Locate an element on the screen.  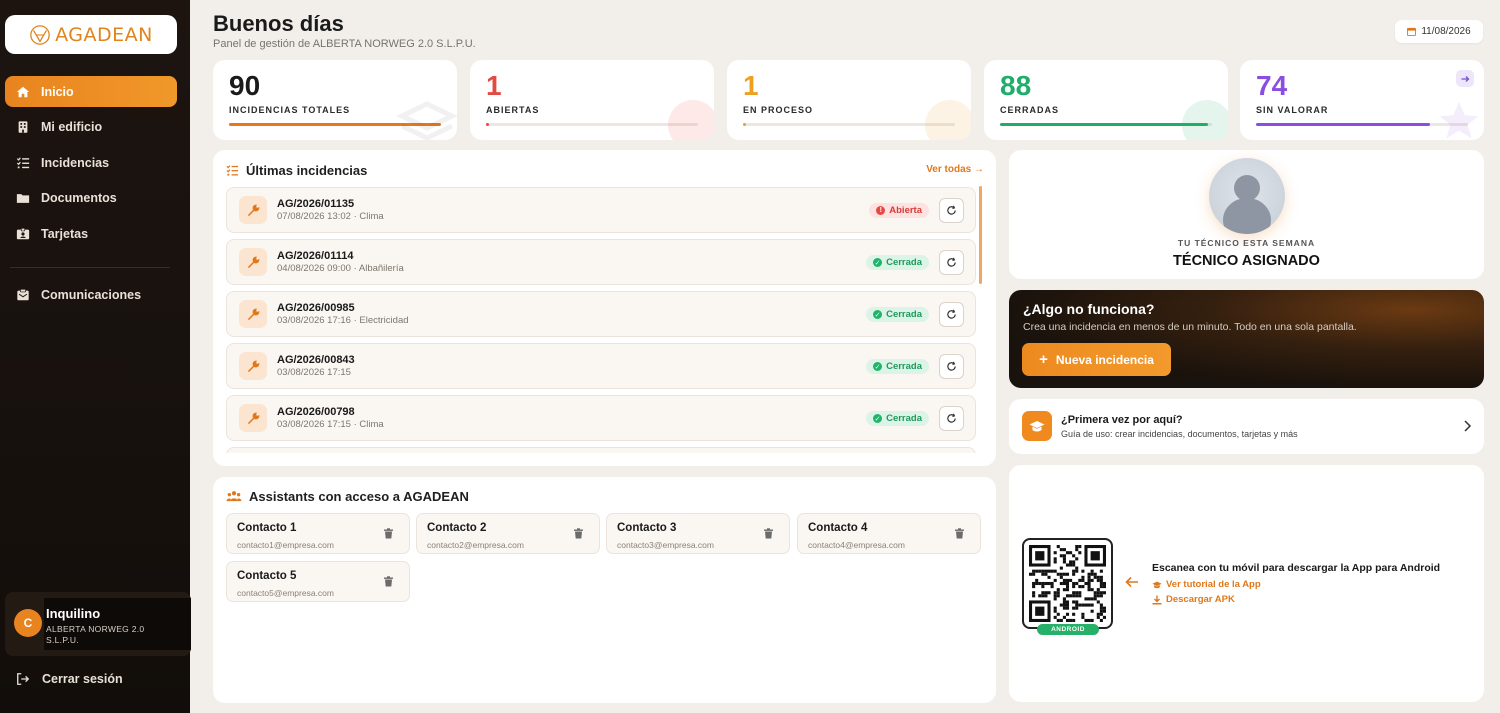
download-apk-link: Descargar APK is located at coordinates (1193, 599).